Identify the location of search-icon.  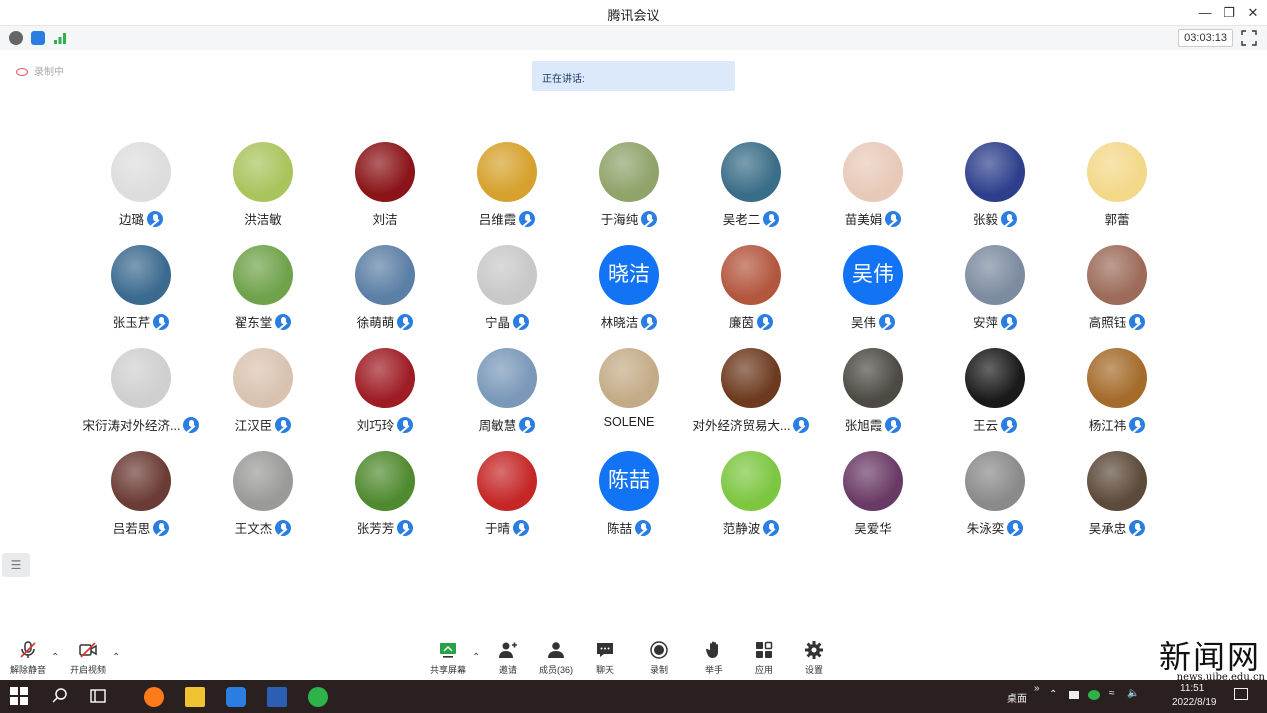
(61, 697).